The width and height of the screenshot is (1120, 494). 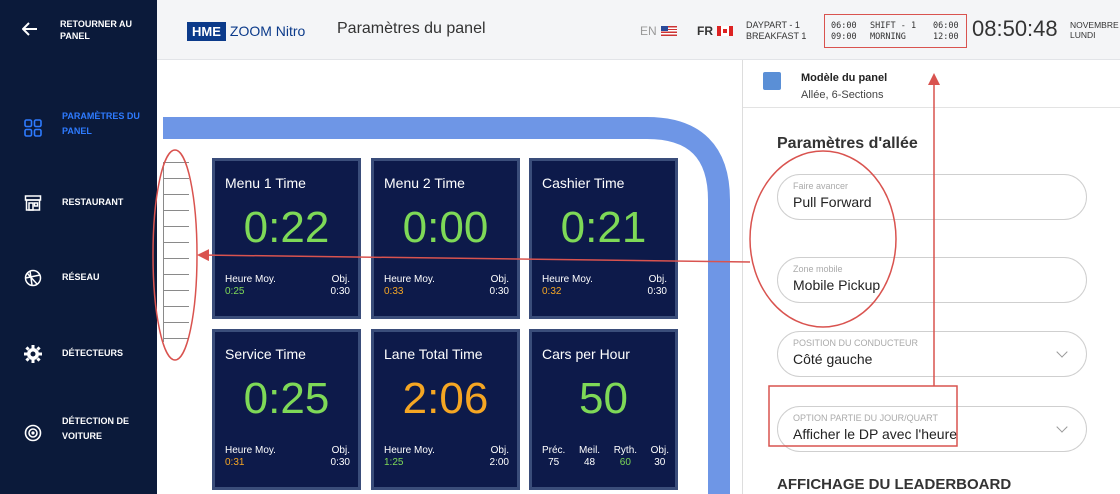 I want to click on metric-tile-menu2: Menu 2 Time 0:00 Heure Moy. 0:33 Obj. 0:30, so click(x=445, y=238).